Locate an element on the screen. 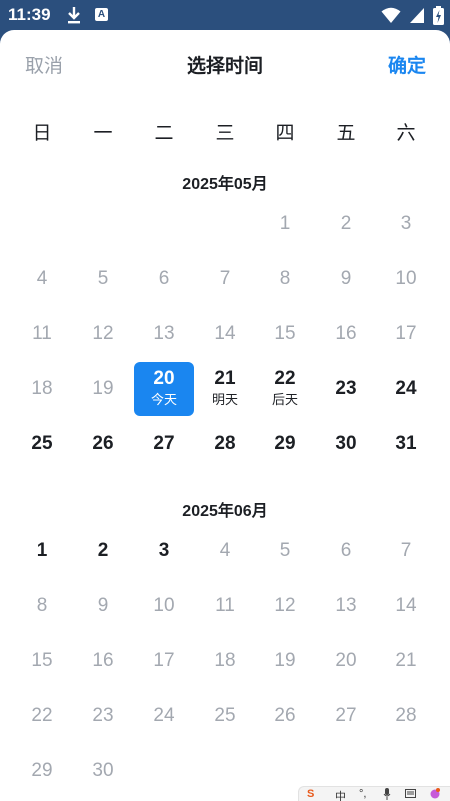 Image resolution: width=450 pixels, height=801 pixels. day-cell: 8 is located at coordinates (285, 279).